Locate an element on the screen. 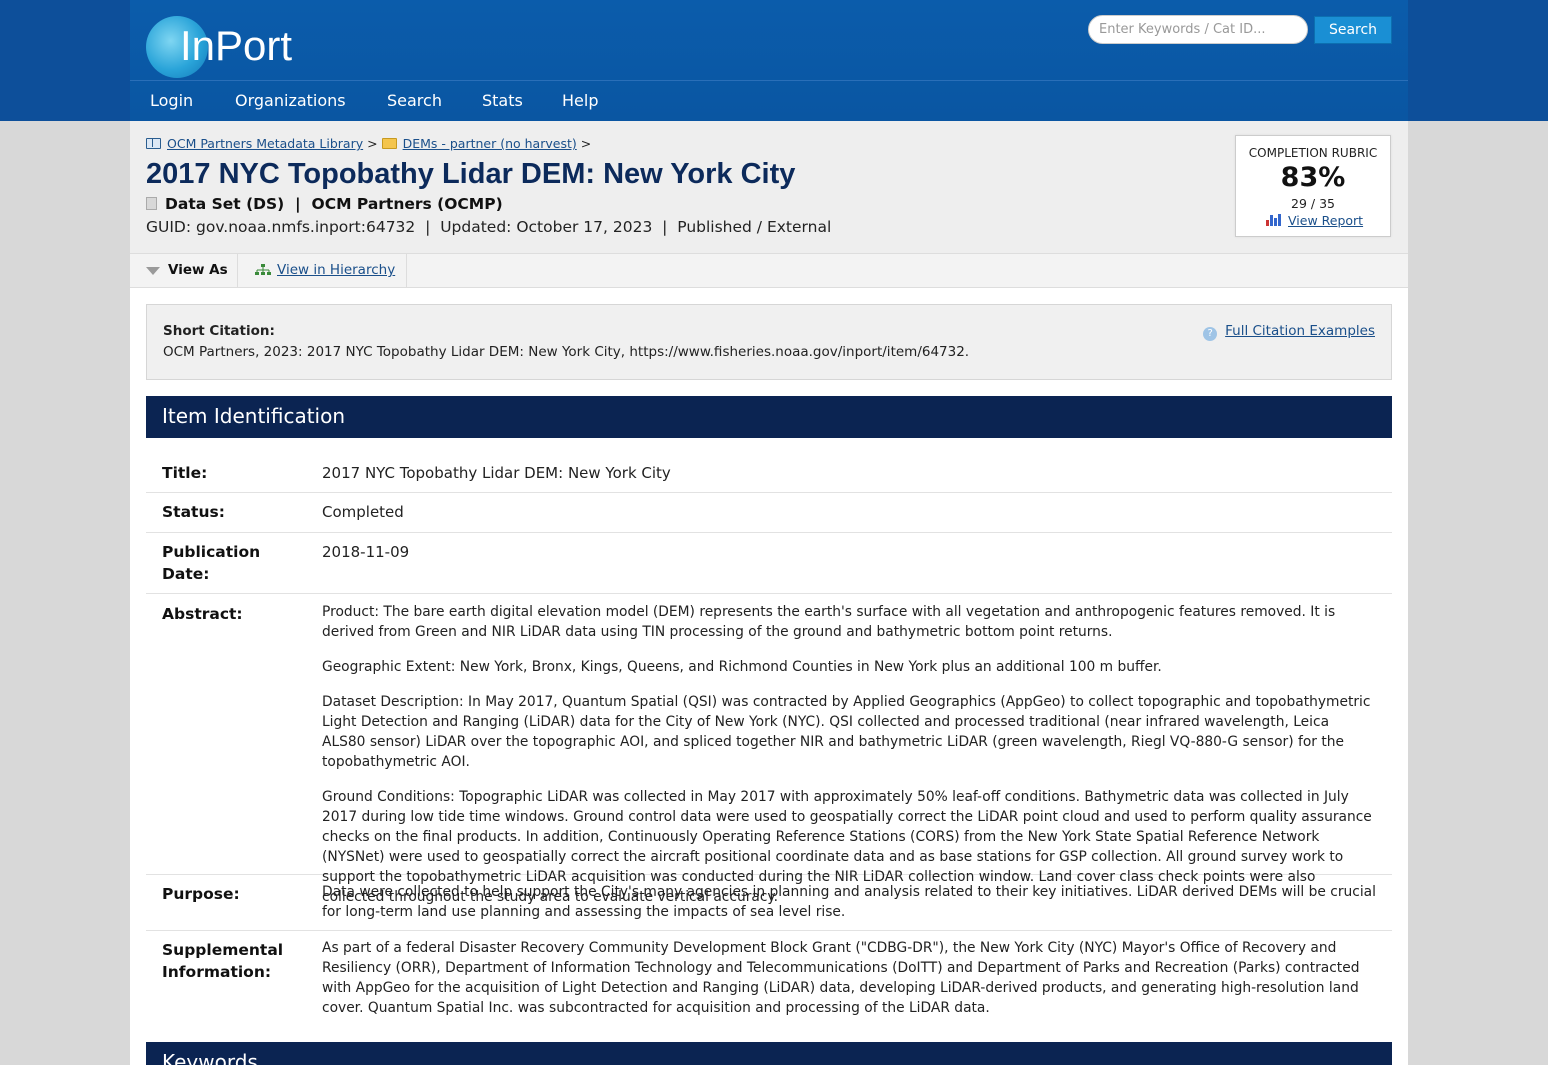 This screenshot has width=1548, height=1065. field-value: 2018-11-09 is located at coordinates (366, 552).